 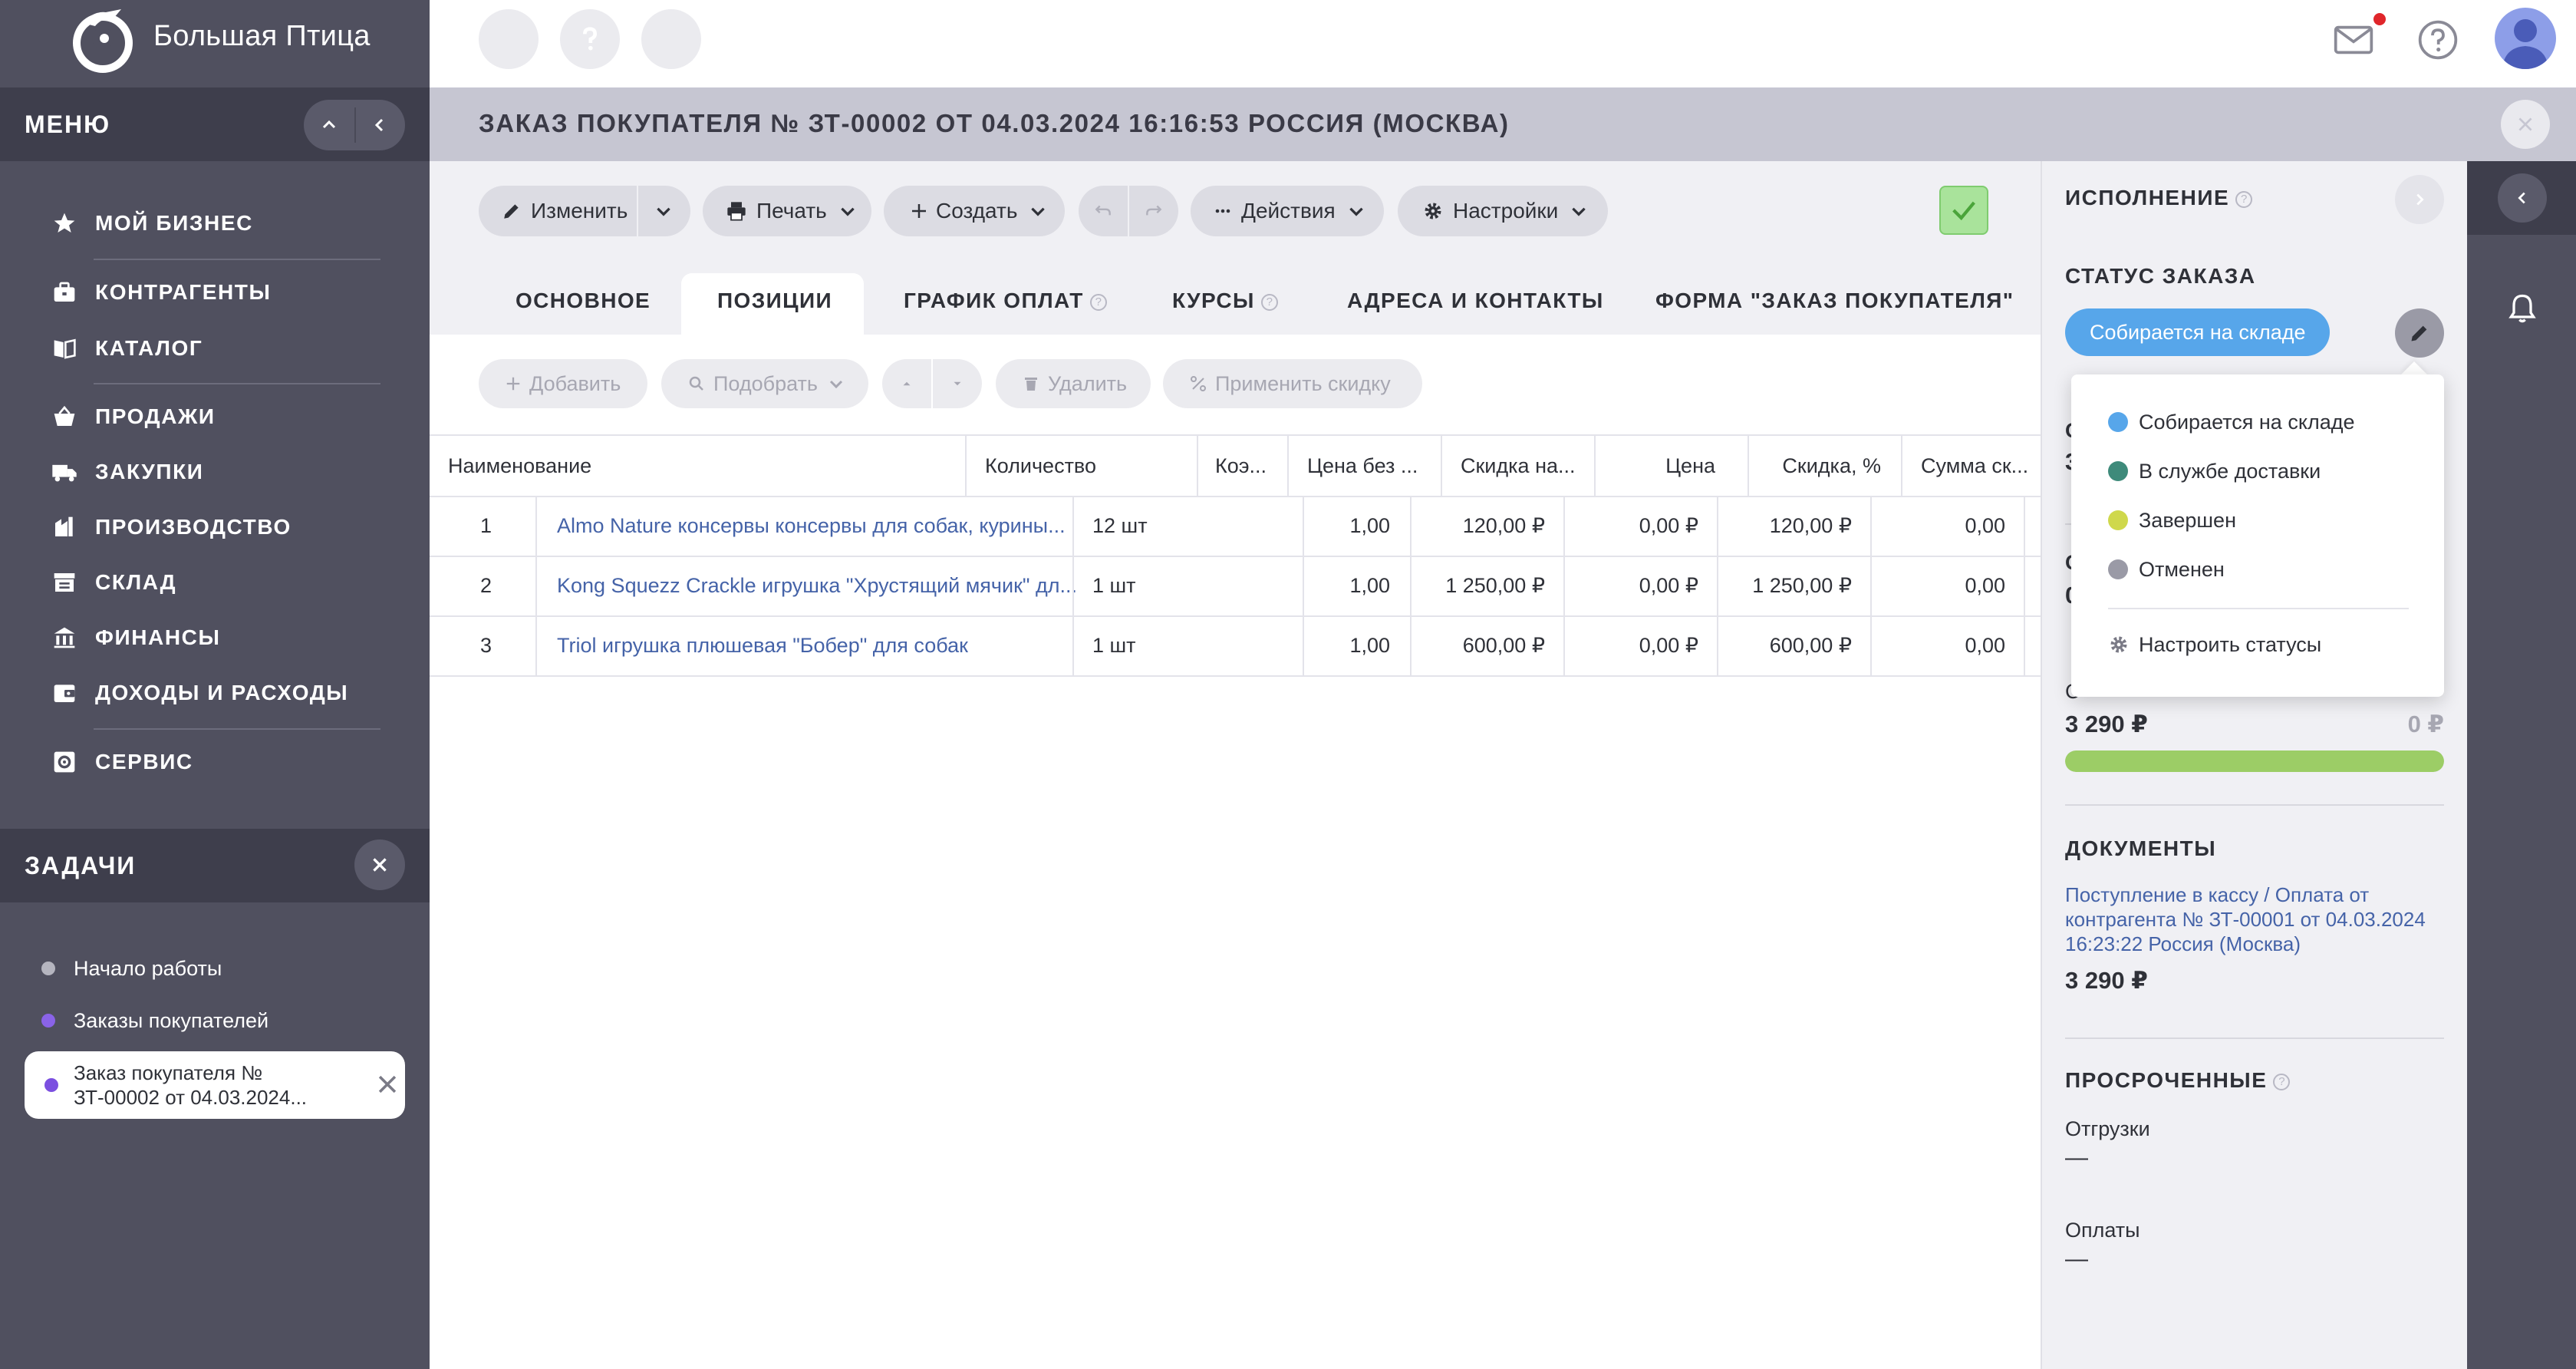 I want to click on avatar, so click(x=2525, y=39).